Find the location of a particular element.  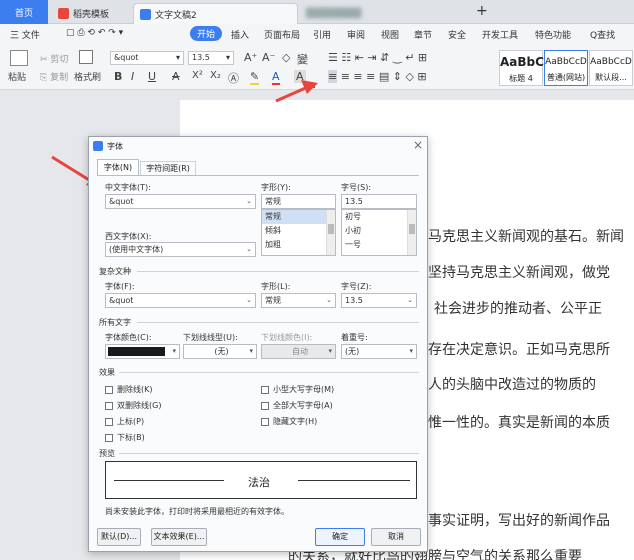

preview-line-left is located at coordinates (169, 480).